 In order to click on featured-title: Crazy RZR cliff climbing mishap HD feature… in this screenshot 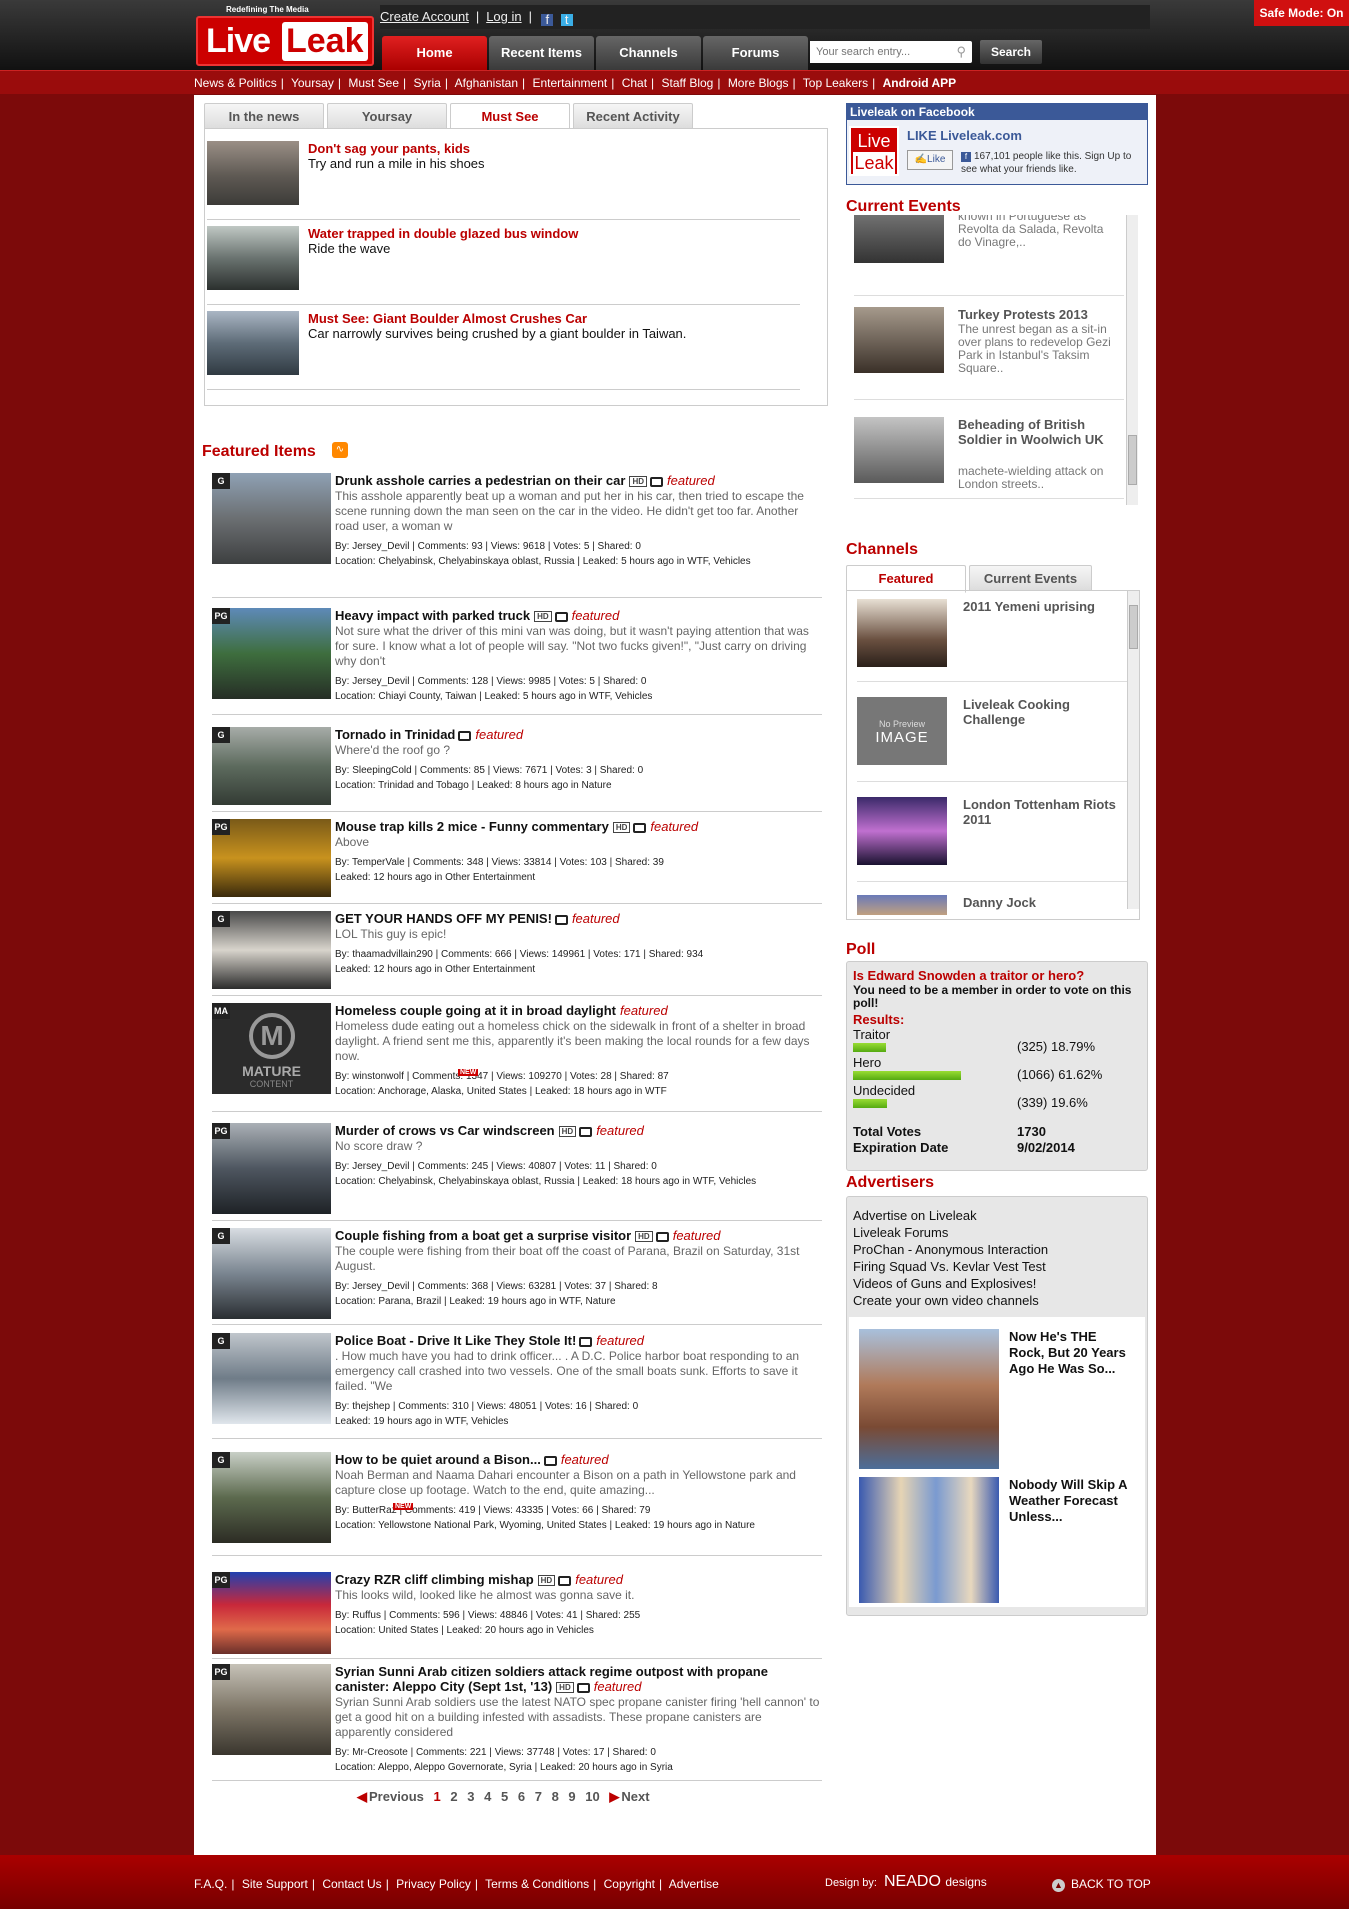, I will do `click(578, 1579)`.